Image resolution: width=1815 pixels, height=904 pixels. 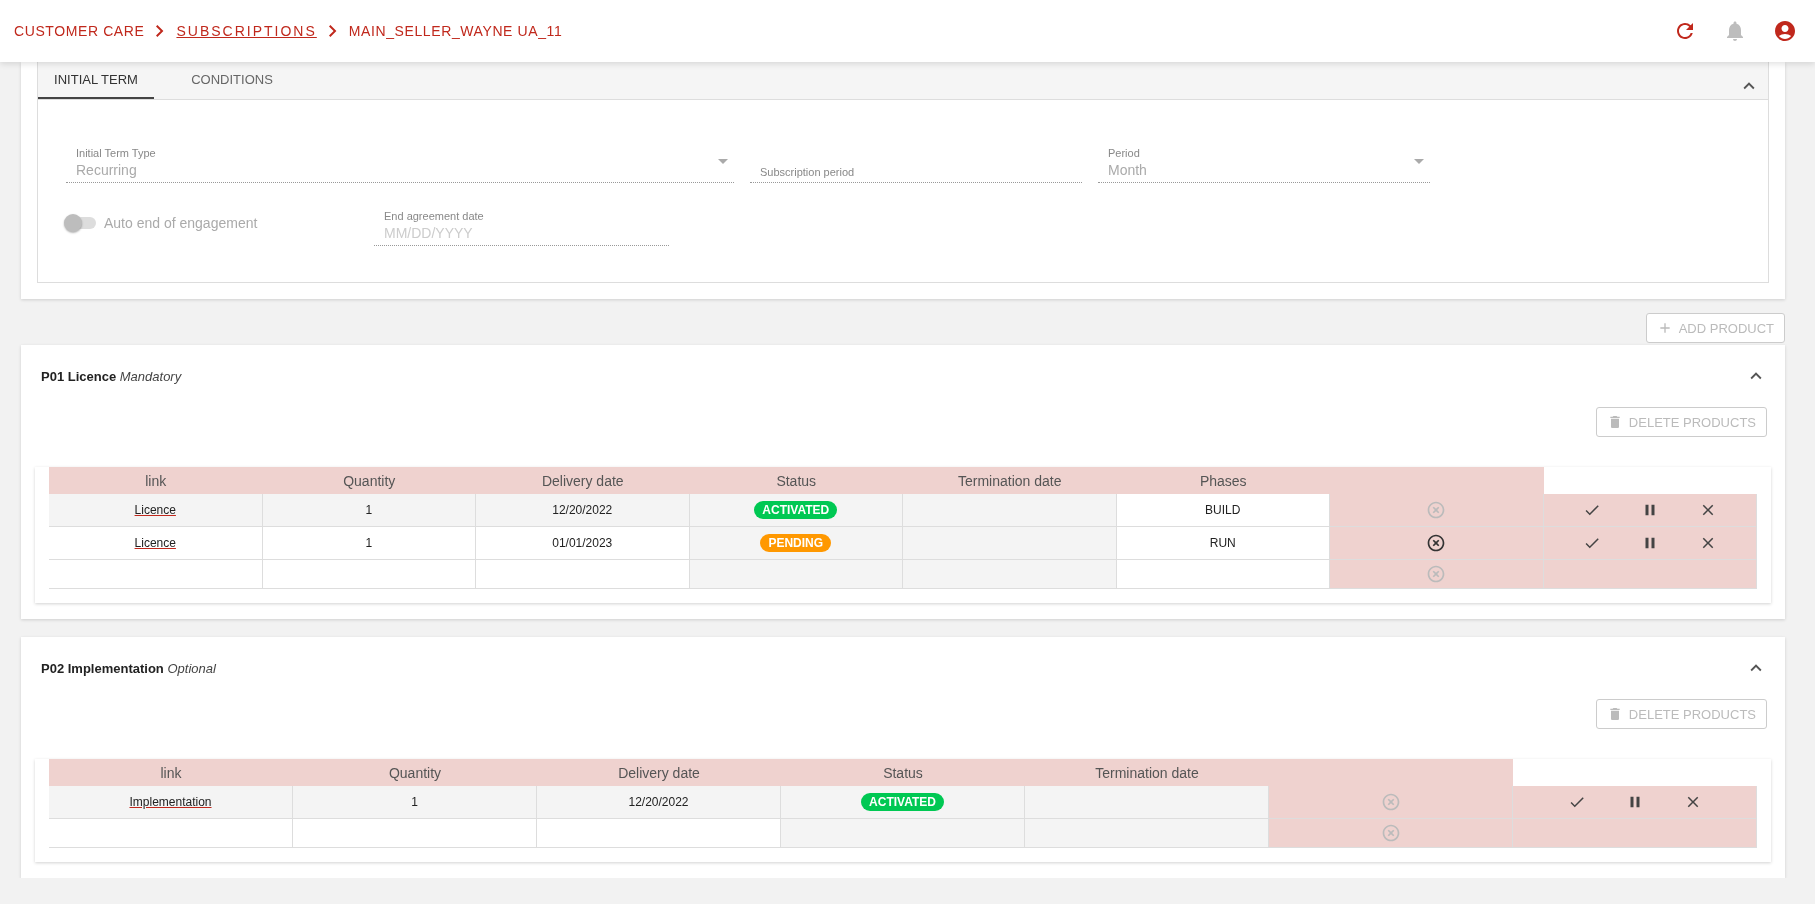 What do you see at coordinates (181, 223) in the screenshot?
I see `toggle-label: Auto end of engagement` at bounding box center [181, 223].